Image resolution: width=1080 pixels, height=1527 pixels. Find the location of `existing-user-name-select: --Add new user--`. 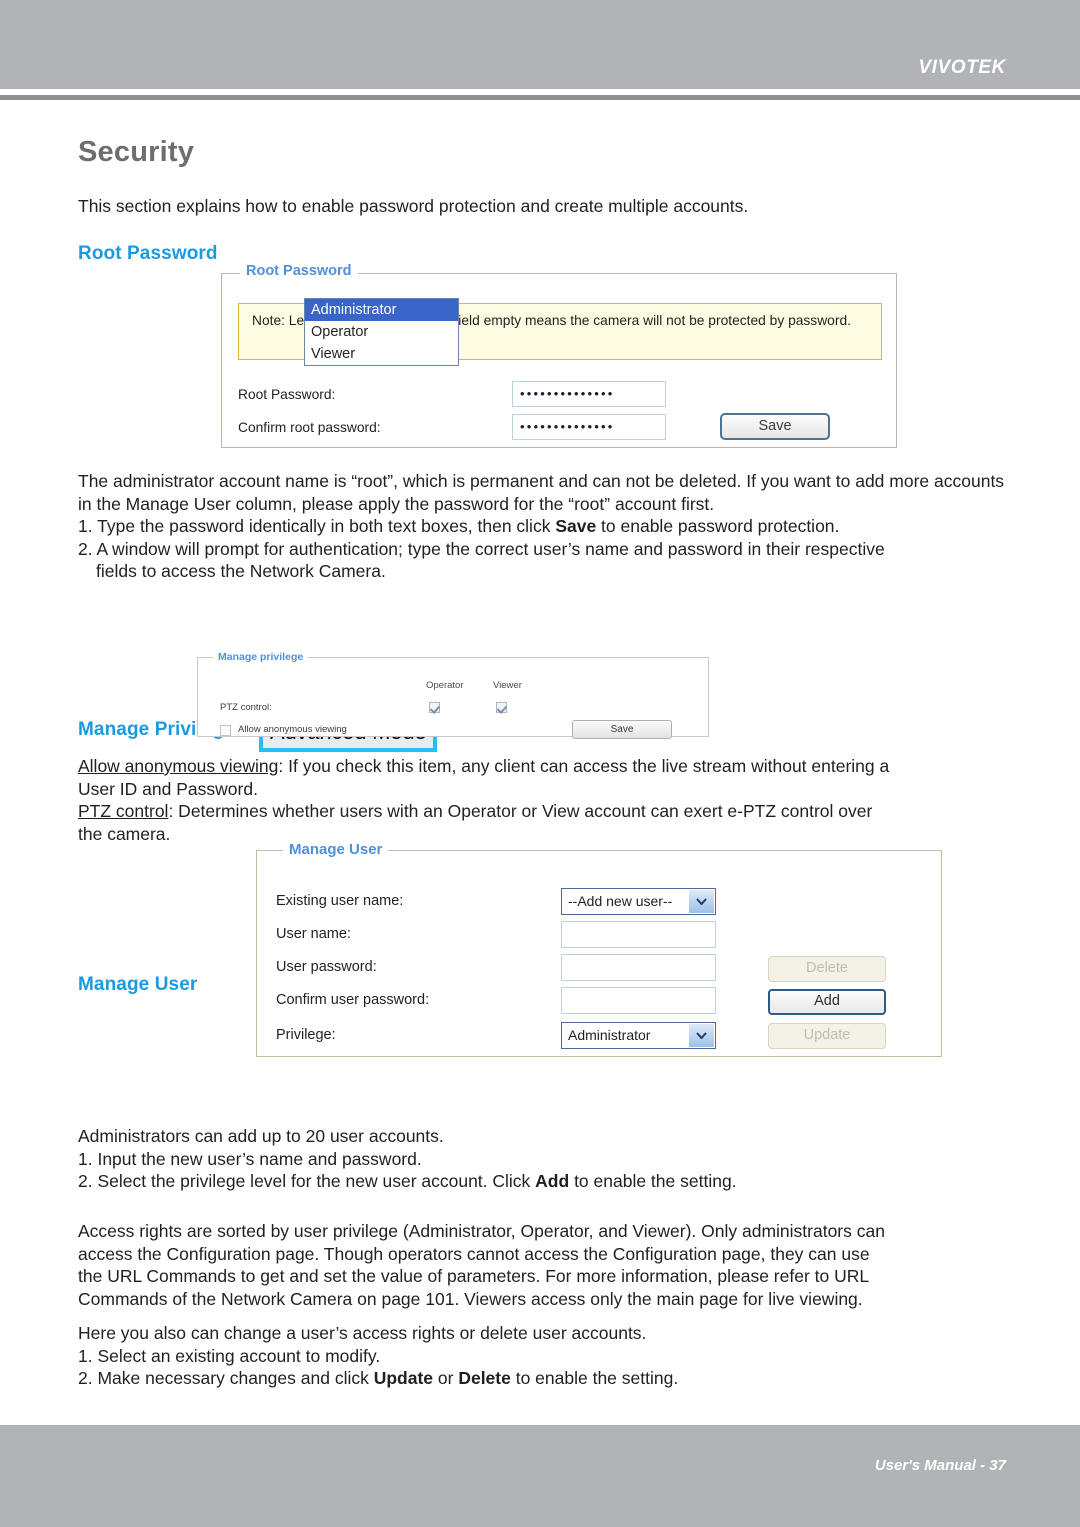

existing-user-name-select: --Add new user-- is located at coordinates (638, 901).